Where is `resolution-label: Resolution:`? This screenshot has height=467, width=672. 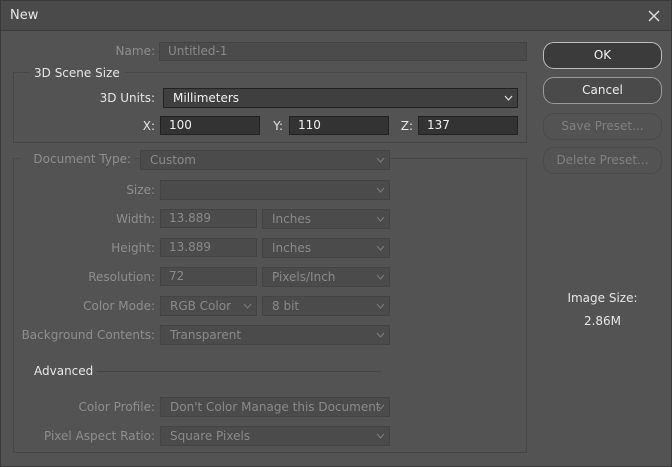 resolution-label: Resolution: is located at coordinates (121, 277).